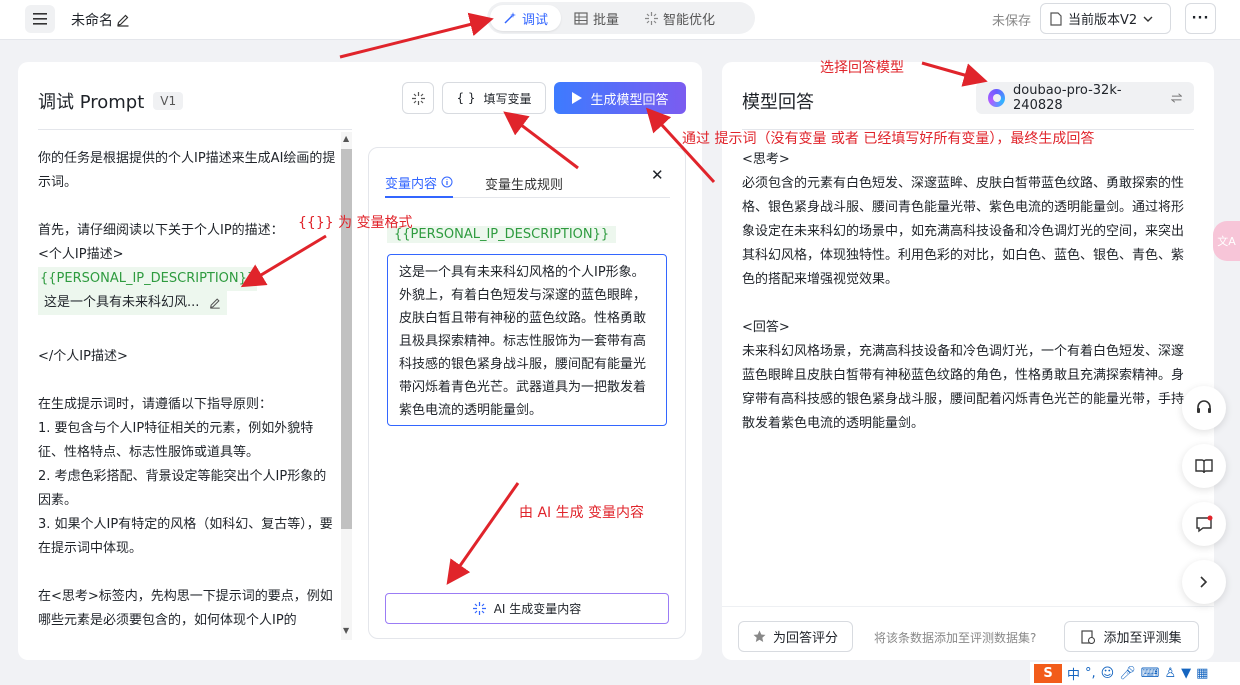 This screenshot has width=1240, height=685. What do you see at coordinates (1186, 673) in the screenshot?
I see `skin-icon: ▼` at bounding box center [1186, 673].